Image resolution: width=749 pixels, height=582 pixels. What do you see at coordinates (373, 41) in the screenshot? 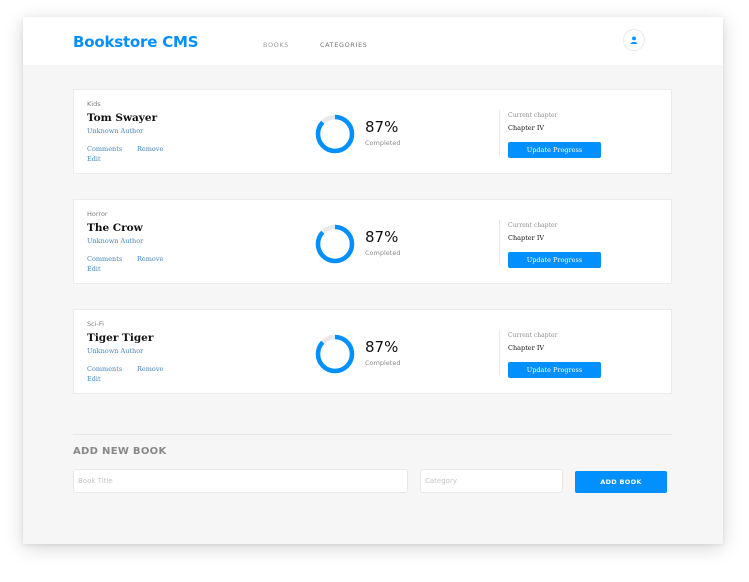
I see `header: Bookstore CMS BOOKS CATEGORIES` at bounding box center [373, 41].